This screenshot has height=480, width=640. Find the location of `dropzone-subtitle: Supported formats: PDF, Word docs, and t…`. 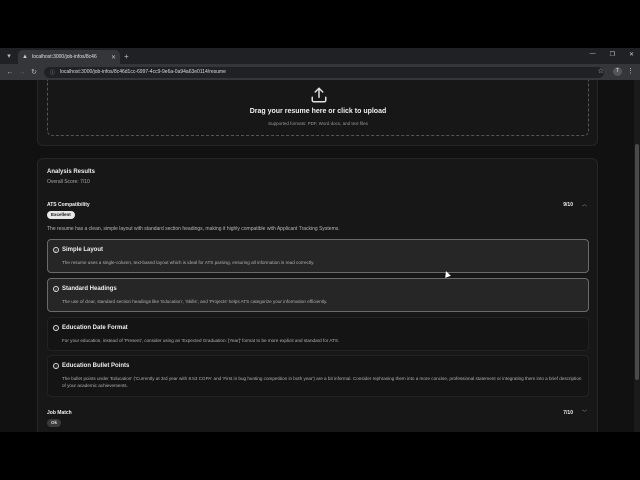

dropzone-subtitle: Supported formats: PDF, Word docs, and t… is located at coordinates (318, 123).